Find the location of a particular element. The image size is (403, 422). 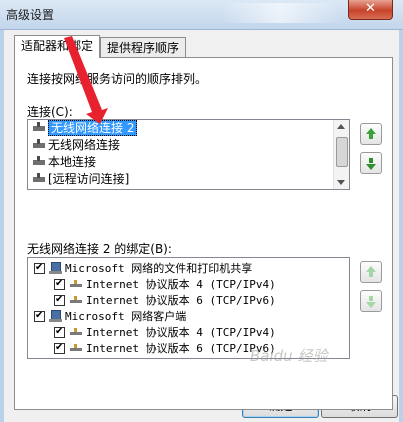

move-connection-down-button is located at coordinates (371, 163).